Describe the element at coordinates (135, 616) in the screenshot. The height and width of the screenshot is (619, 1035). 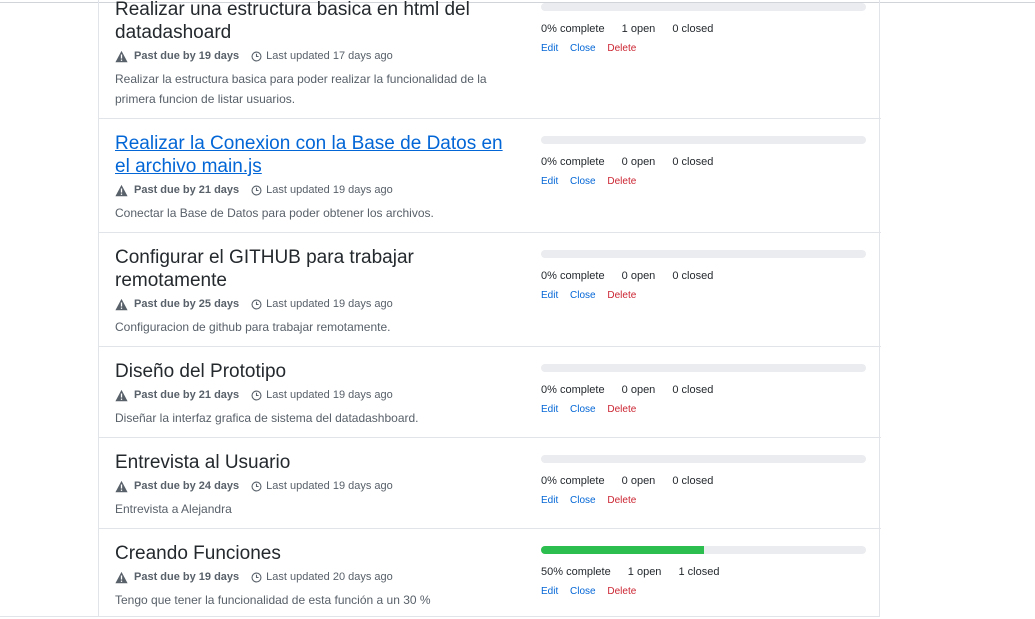
I see `bottom-divider` at that location.